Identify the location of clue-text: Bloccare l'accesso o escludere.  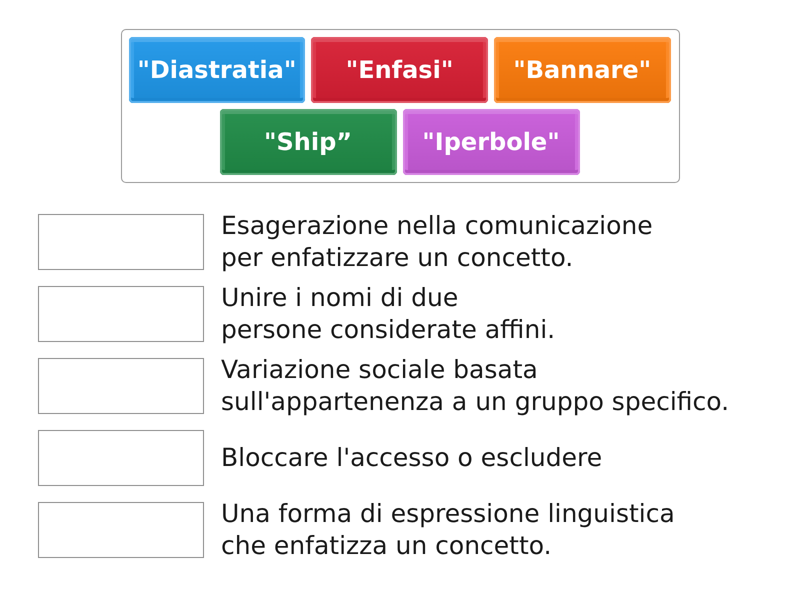
(411, 458).